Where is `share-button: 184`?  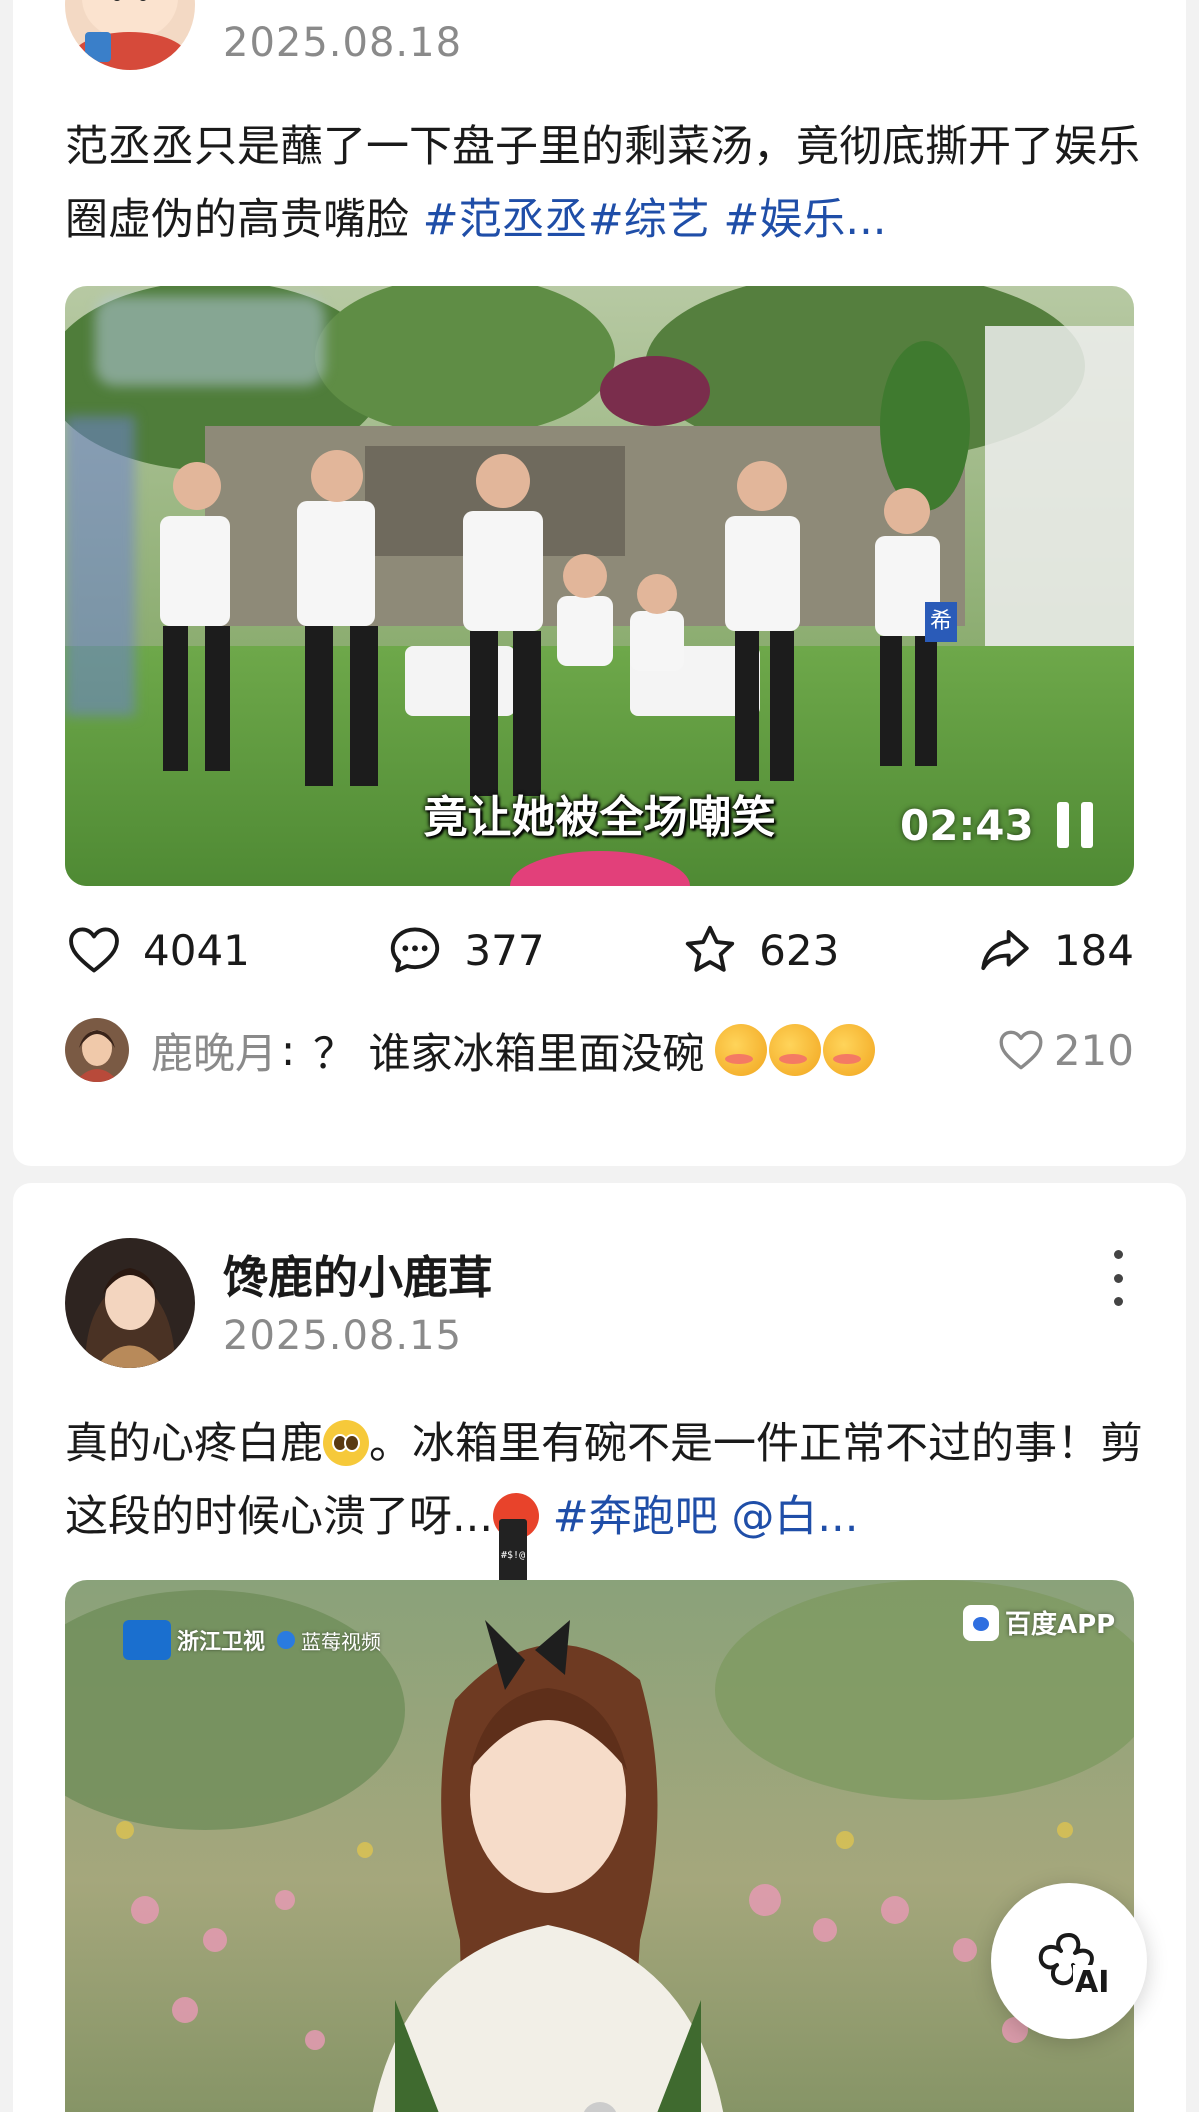
share-button: 184 is located at coordinates (1055, 950).